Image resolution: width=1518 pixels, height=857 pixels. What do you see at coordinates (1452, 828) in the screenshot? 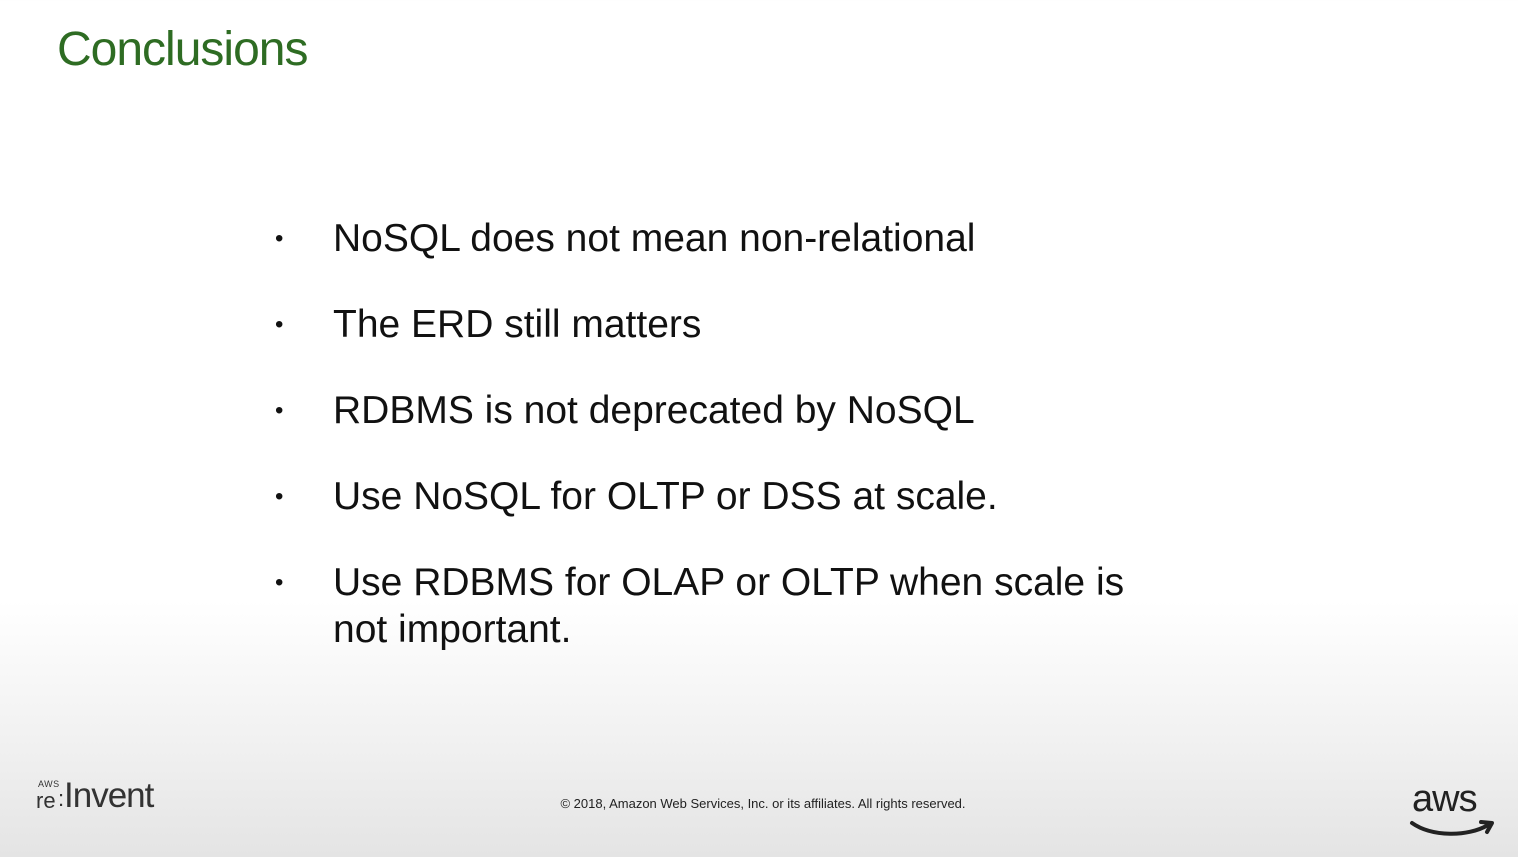
I see `smile-arrow-icon` at bounding box center [1452, 828].